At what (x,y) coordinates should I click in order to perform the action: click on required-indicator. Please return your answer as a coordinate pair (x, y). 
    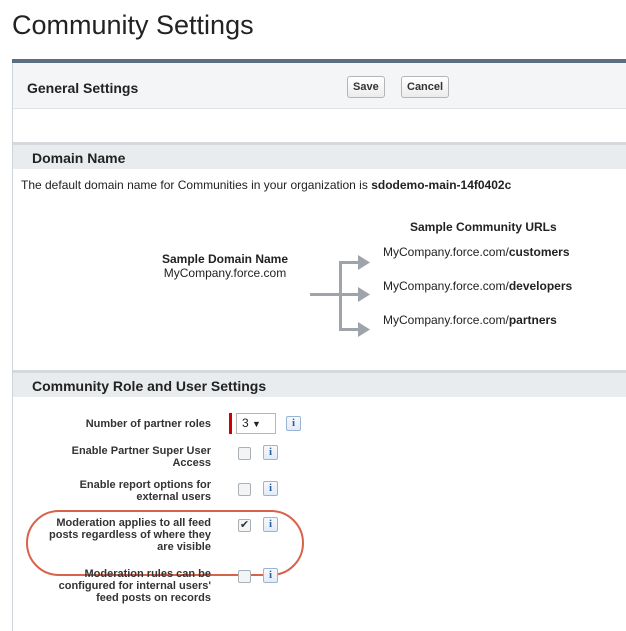
    Looking at the image, I should click on (230, 423).